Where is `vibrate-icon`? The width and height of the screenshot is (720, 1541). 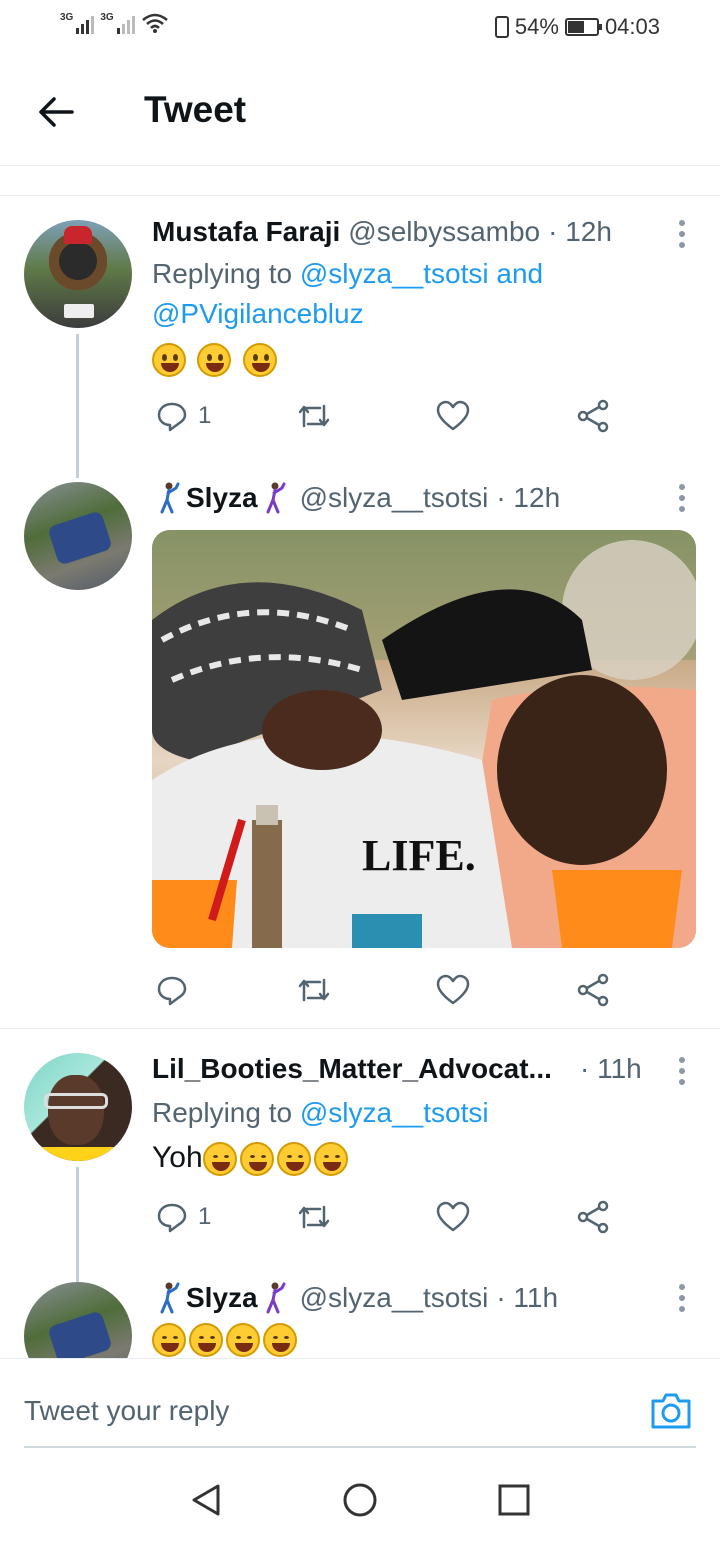
vibrate-icon is located at coordinates (501, 27).